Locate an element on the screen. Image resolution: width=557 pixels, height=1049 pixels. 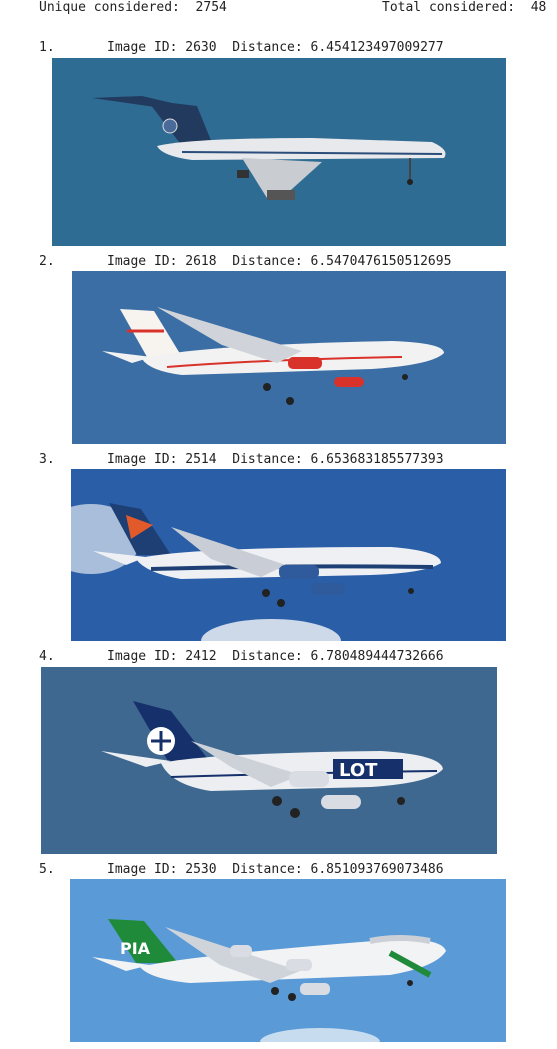
result-rank: 5. is located at coordinates (47, 869).